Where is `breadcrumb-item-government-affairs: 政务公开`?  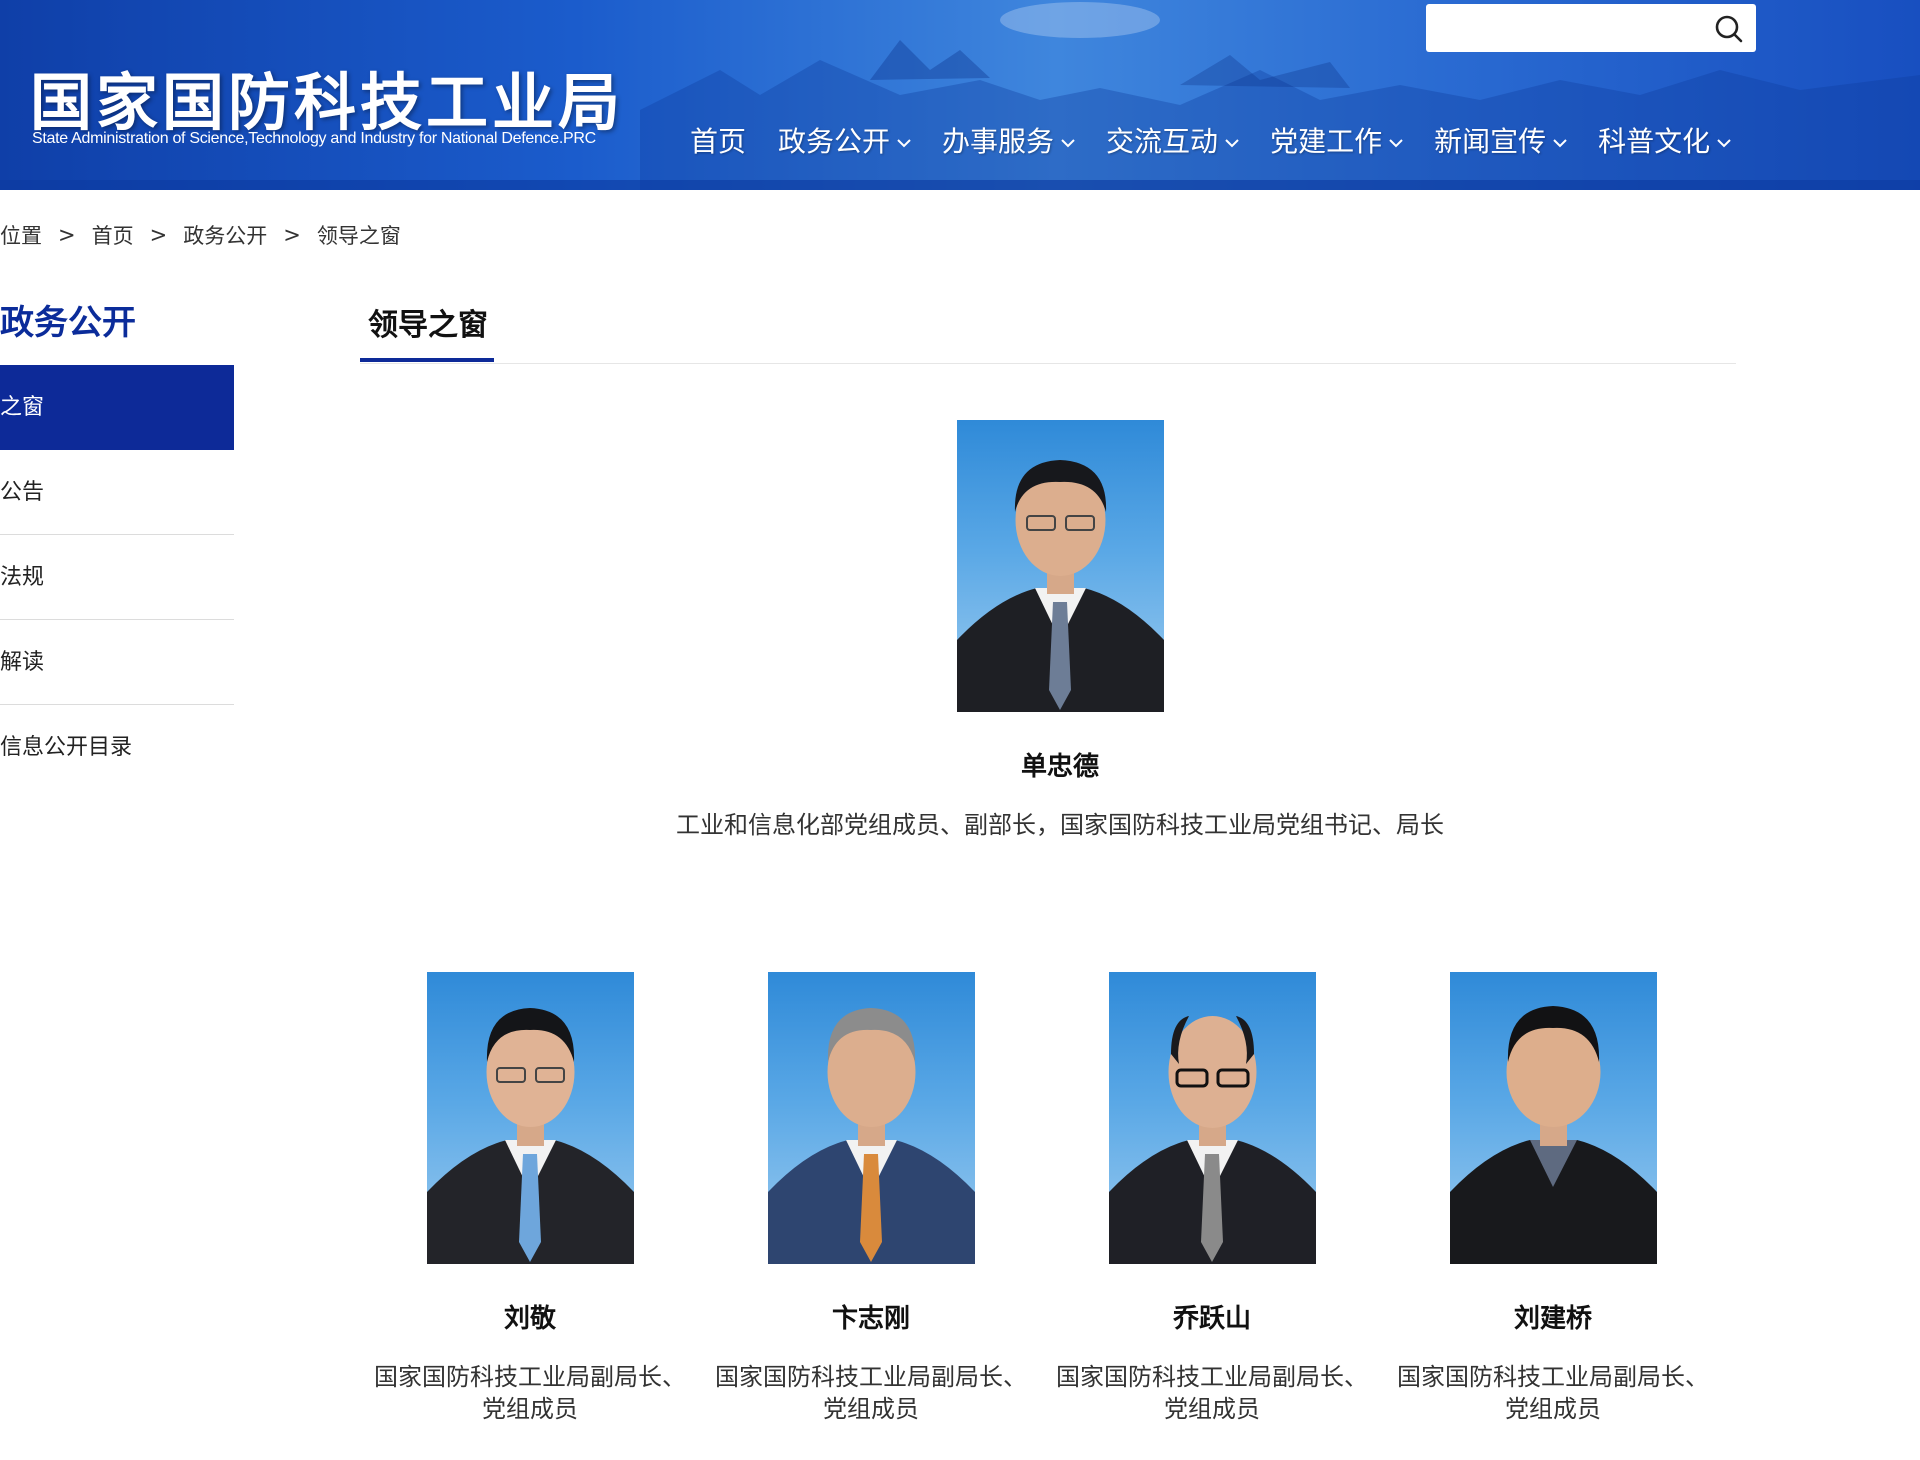 breadcrumb-item-government-affairs: 政务公开 is located at coordinates (225, 235).